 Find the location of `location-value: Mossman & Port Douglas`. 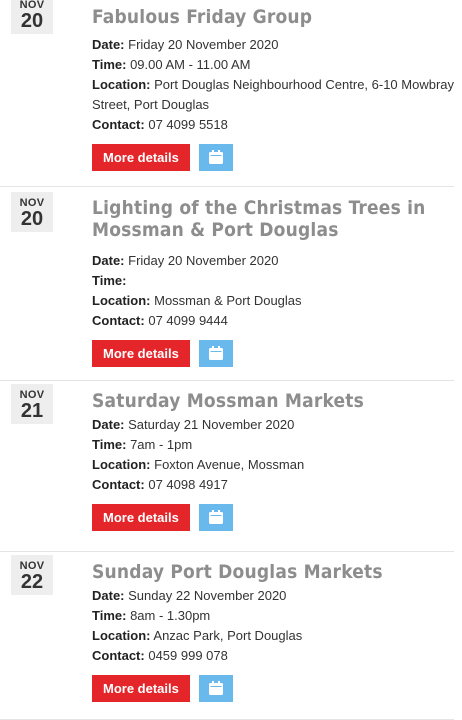

location-value: Mossman & Port Douglas is located at coordinates (228, 300).